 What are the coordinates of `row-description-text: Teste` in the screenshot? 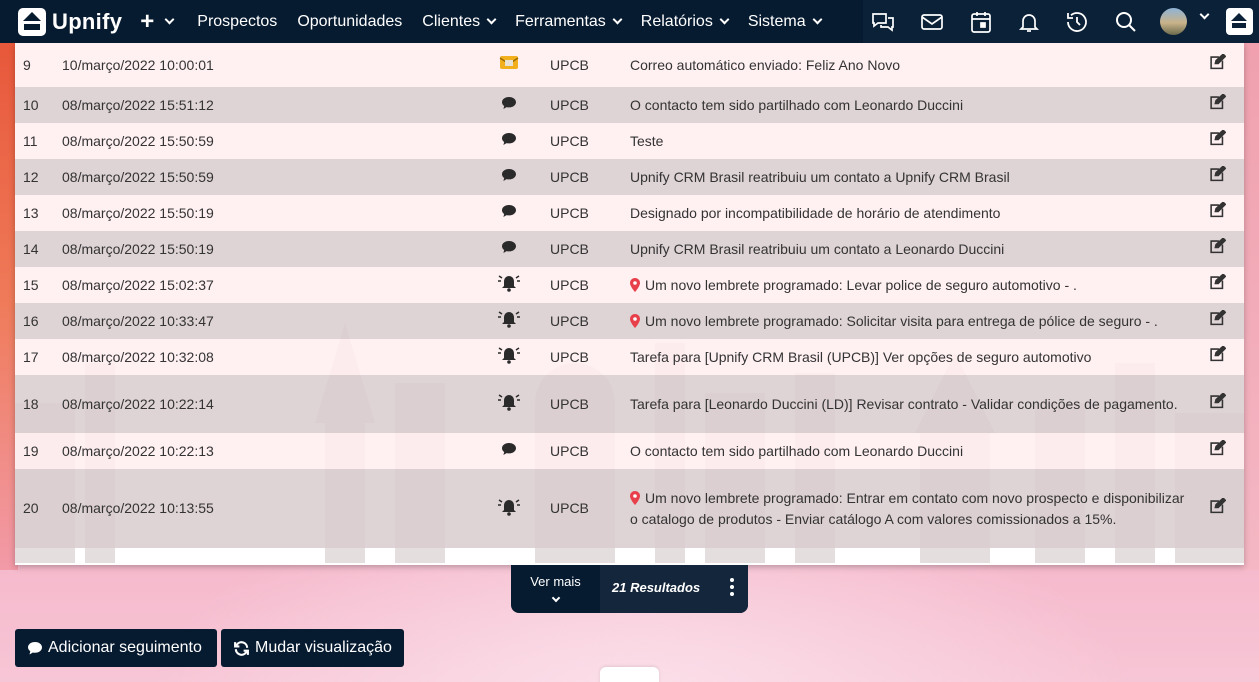 It's located at (647, 140).